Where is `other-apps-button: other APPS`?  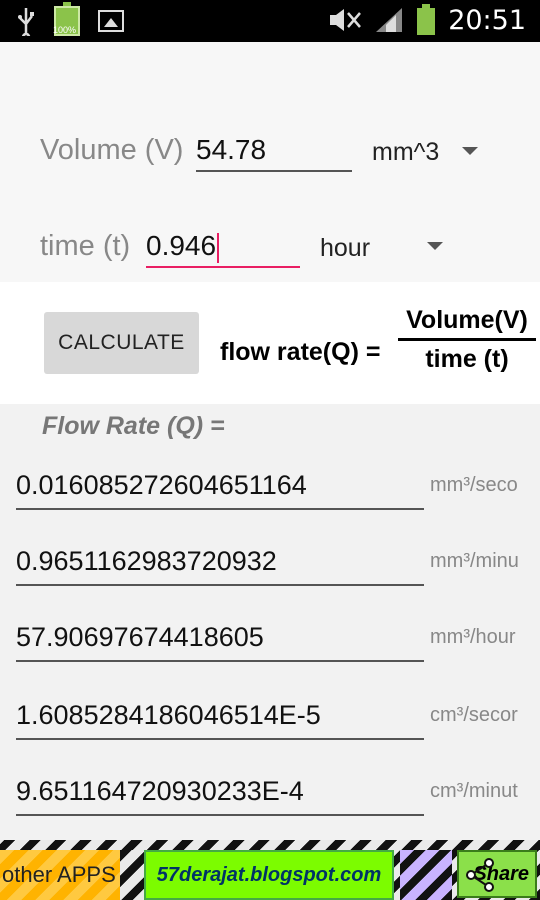 other-apps-button: other APPS is located at coordinates (60, 875).